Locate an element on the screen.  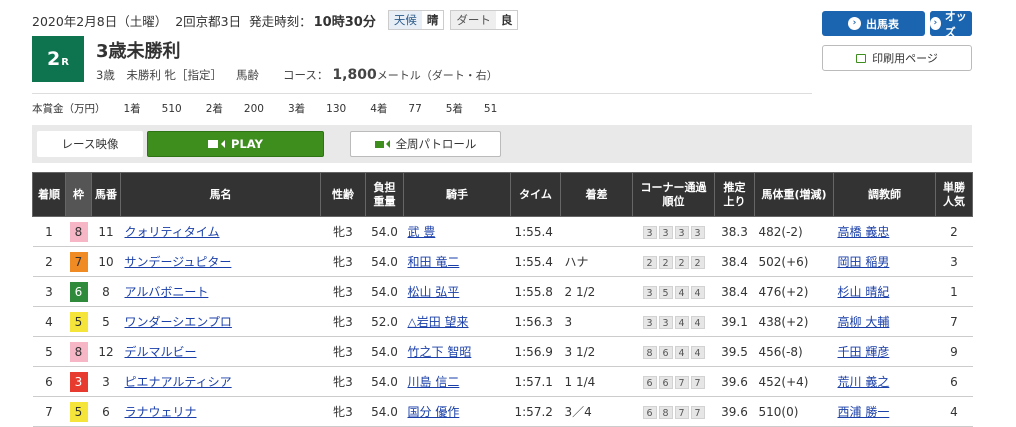
col-header: 着順 is located at coordinates (49, 194).